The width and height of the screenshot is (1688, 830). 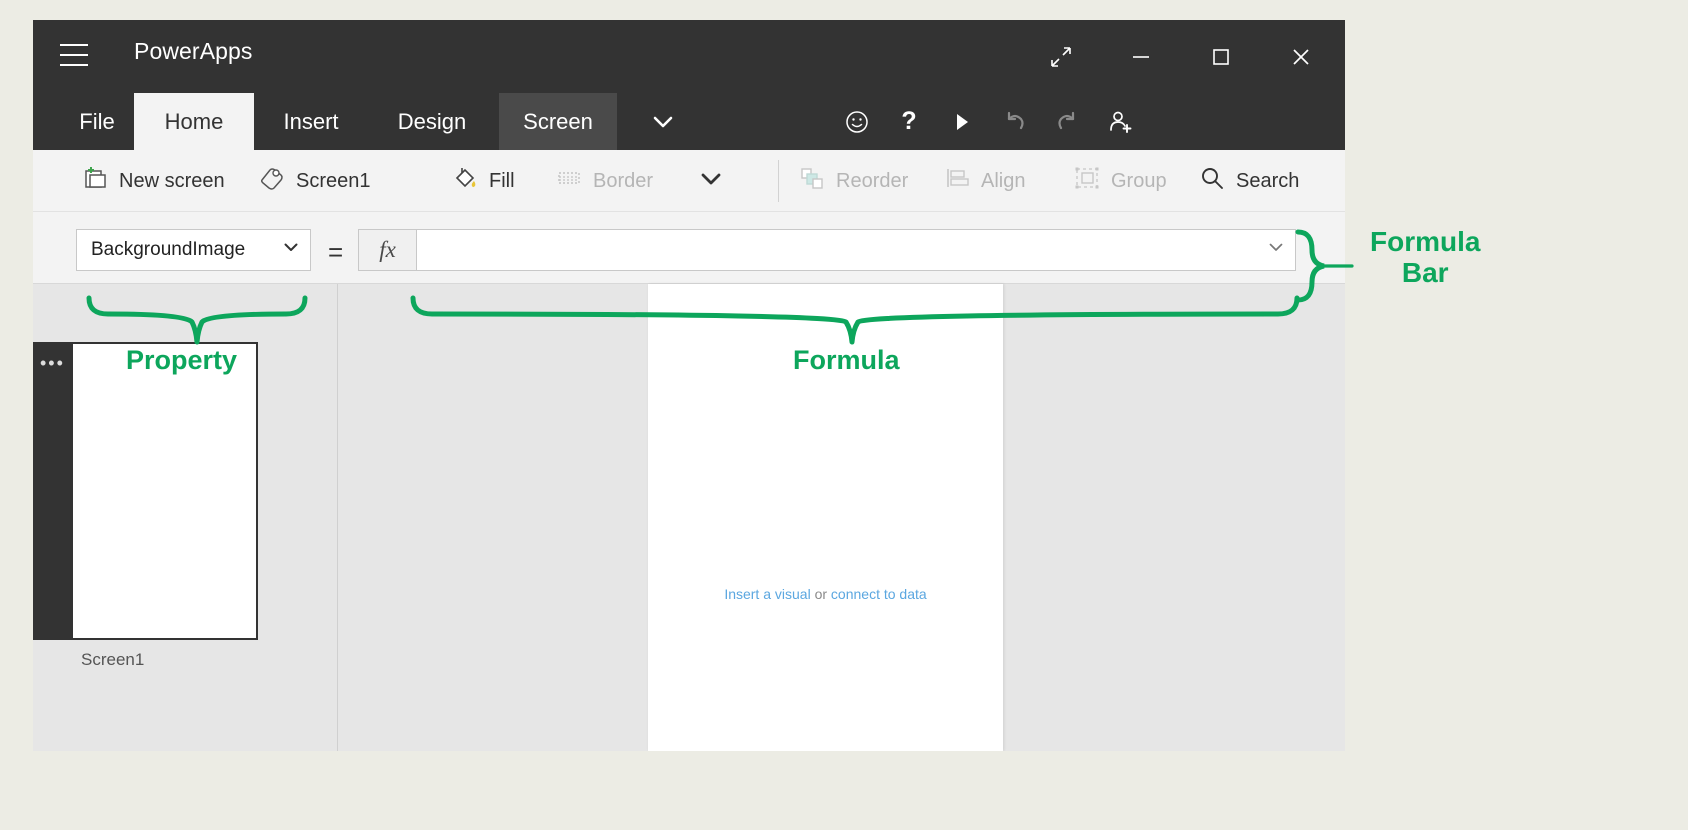 I want to click on minimize-icon, so click(x=1141, y=57).